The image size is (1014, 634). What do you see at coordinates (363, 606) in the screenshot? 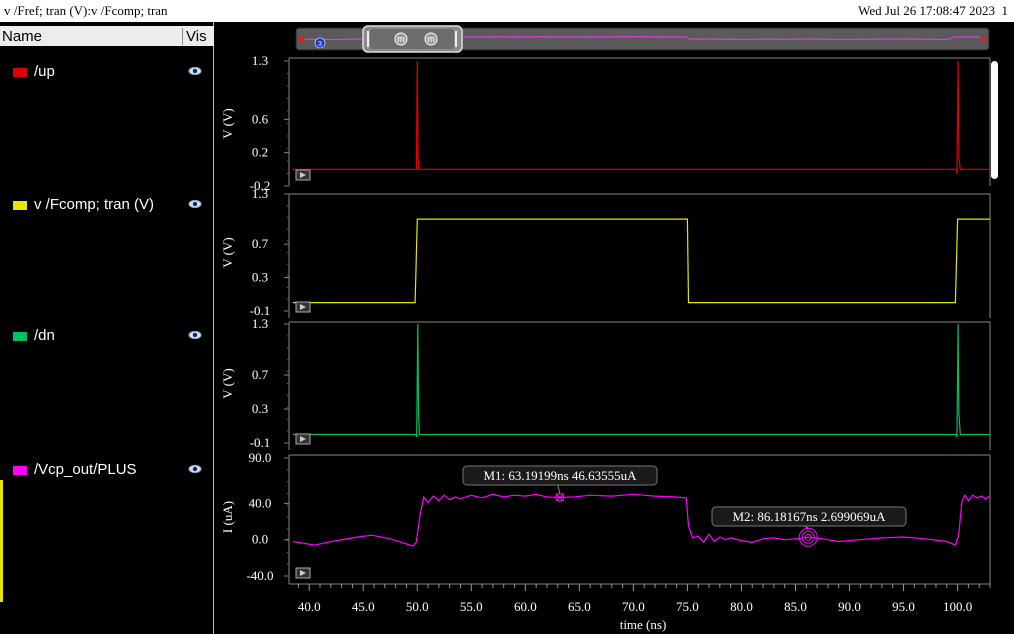
I see `x-tick-label: 45.0` at bounding box center [363, 606].